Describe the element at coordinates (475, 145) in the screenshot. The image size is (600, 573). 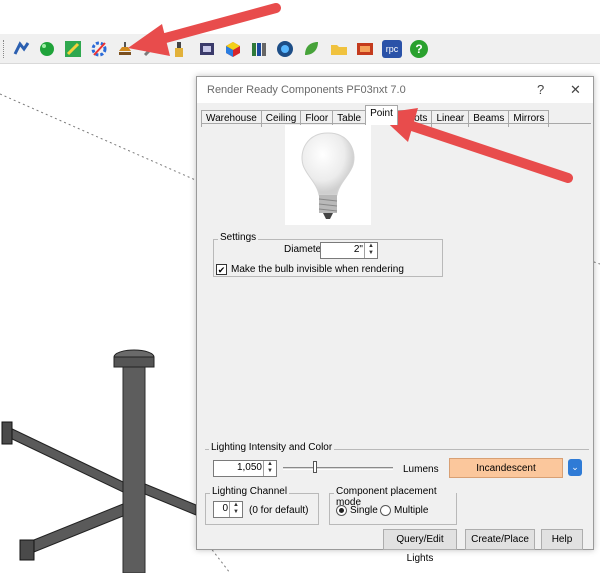
I see `arrow-to-point-tab` at that location.